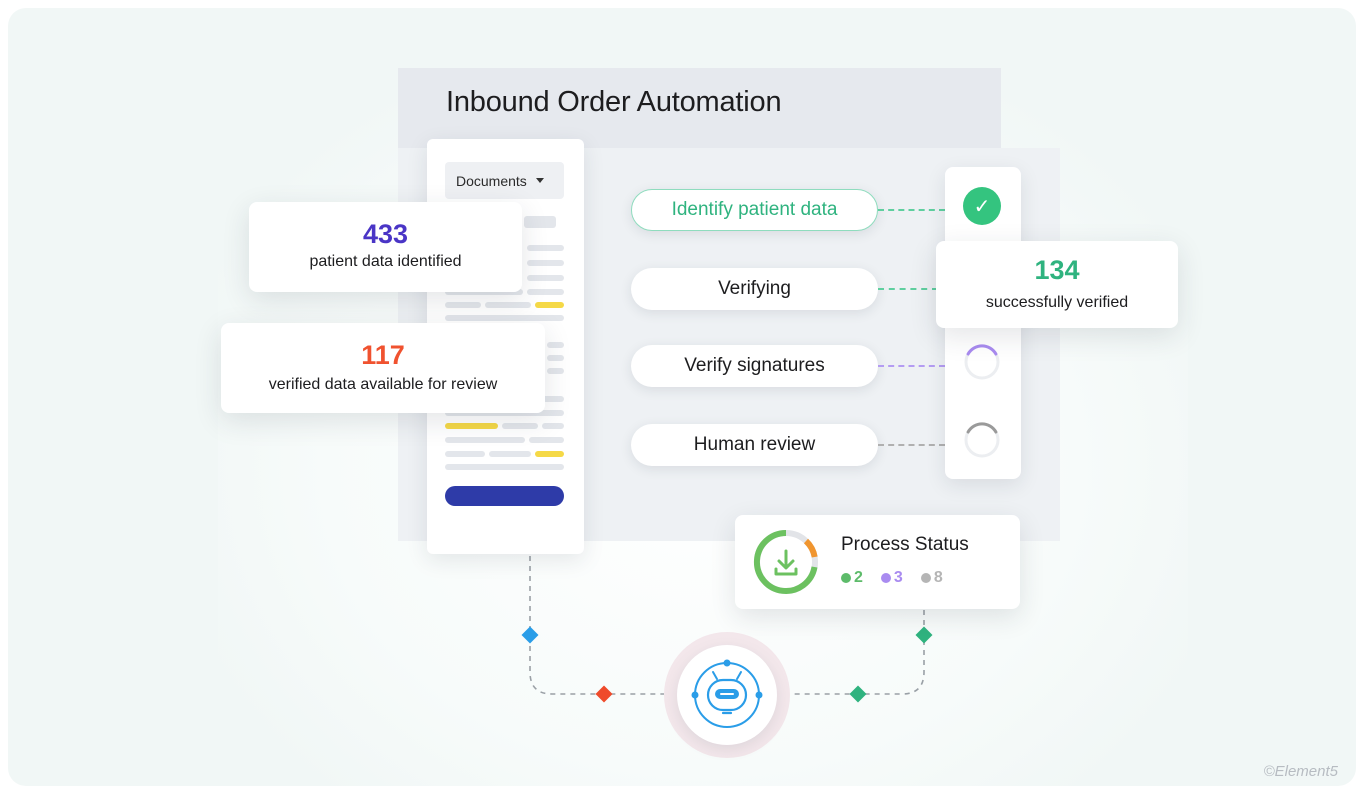 The image size is (1360, 789). What do you see at coordinates (857, 652) in the screenshot?
I see `right-connector-line` at bounding box center [857, 652].